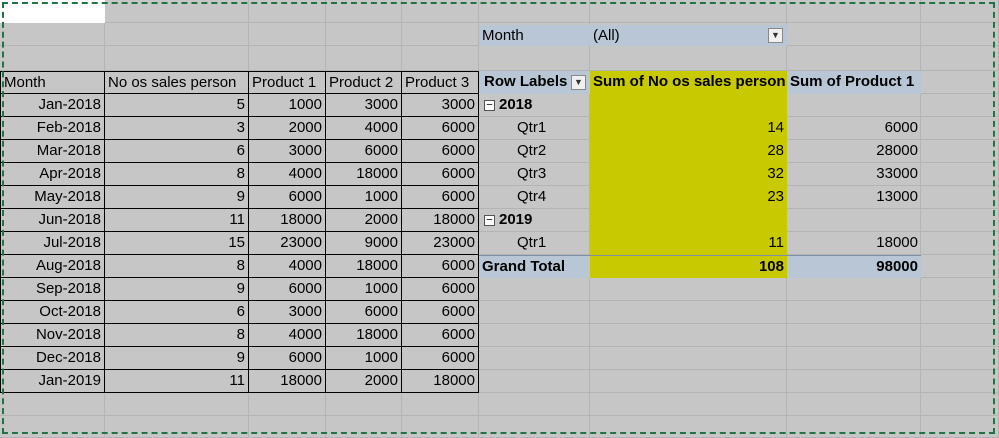 This screenshot has width=999, height=438. What do you see at coordinates (775, 35) in the screenshot?
I see `chevron-down-icon: ▼` at bounding box center [775, 35].